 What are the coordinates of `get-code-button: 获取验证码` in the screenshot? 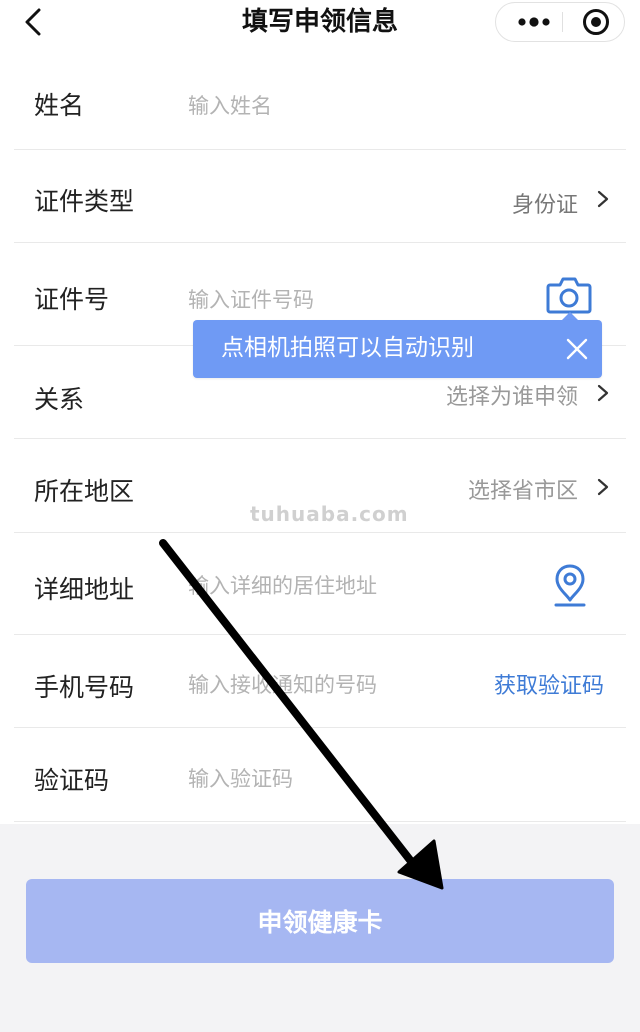 It's located at (549, 684).